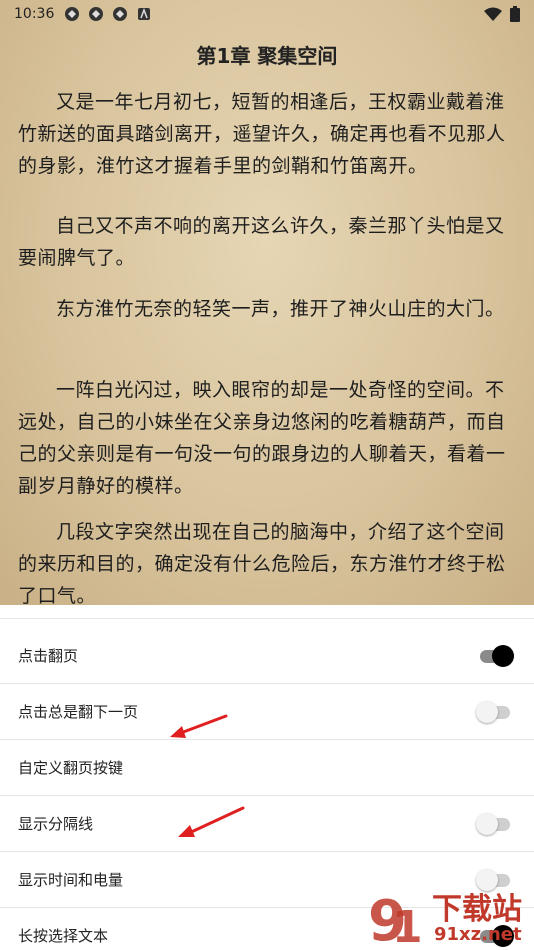 The width and height of the screenshot is (534, 950). I want to click on battery-icon, so click(515, 14).